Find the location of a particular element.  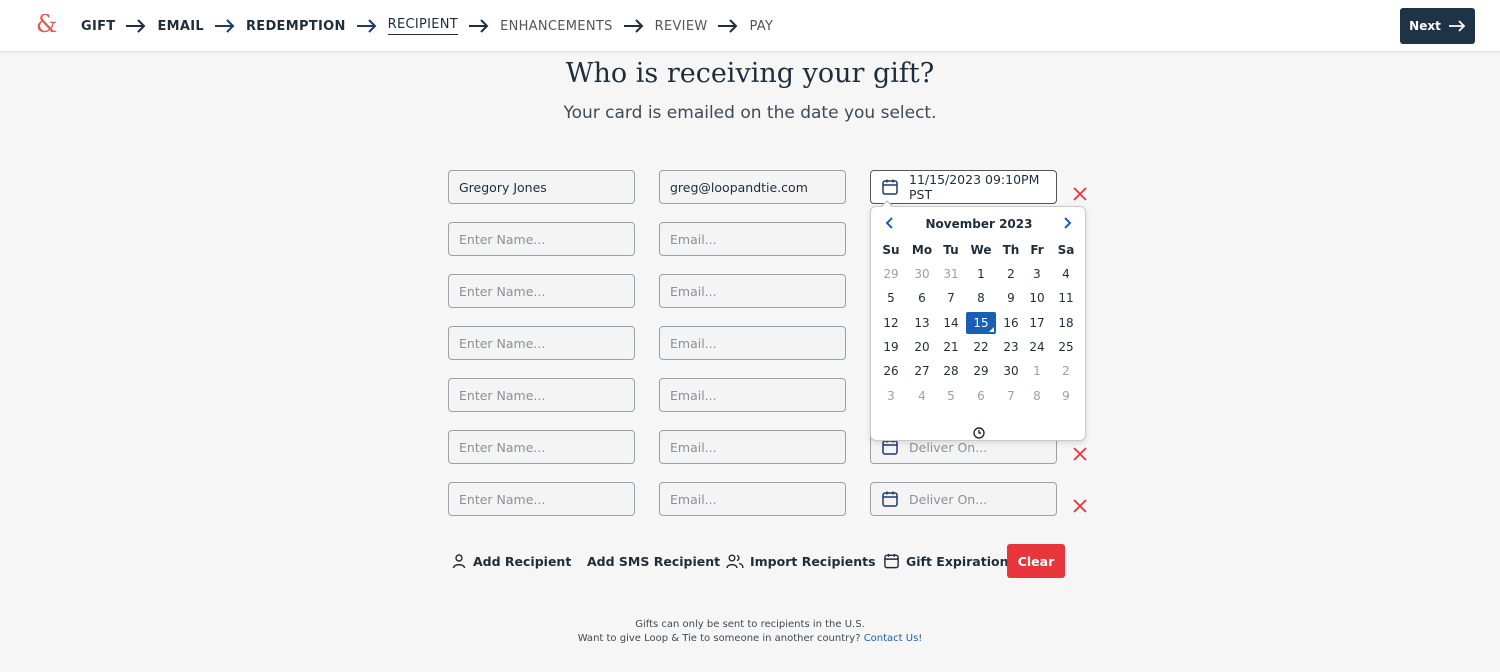

step-enhancements: ENHANCEMENTS is located at coordinates (556, 26).